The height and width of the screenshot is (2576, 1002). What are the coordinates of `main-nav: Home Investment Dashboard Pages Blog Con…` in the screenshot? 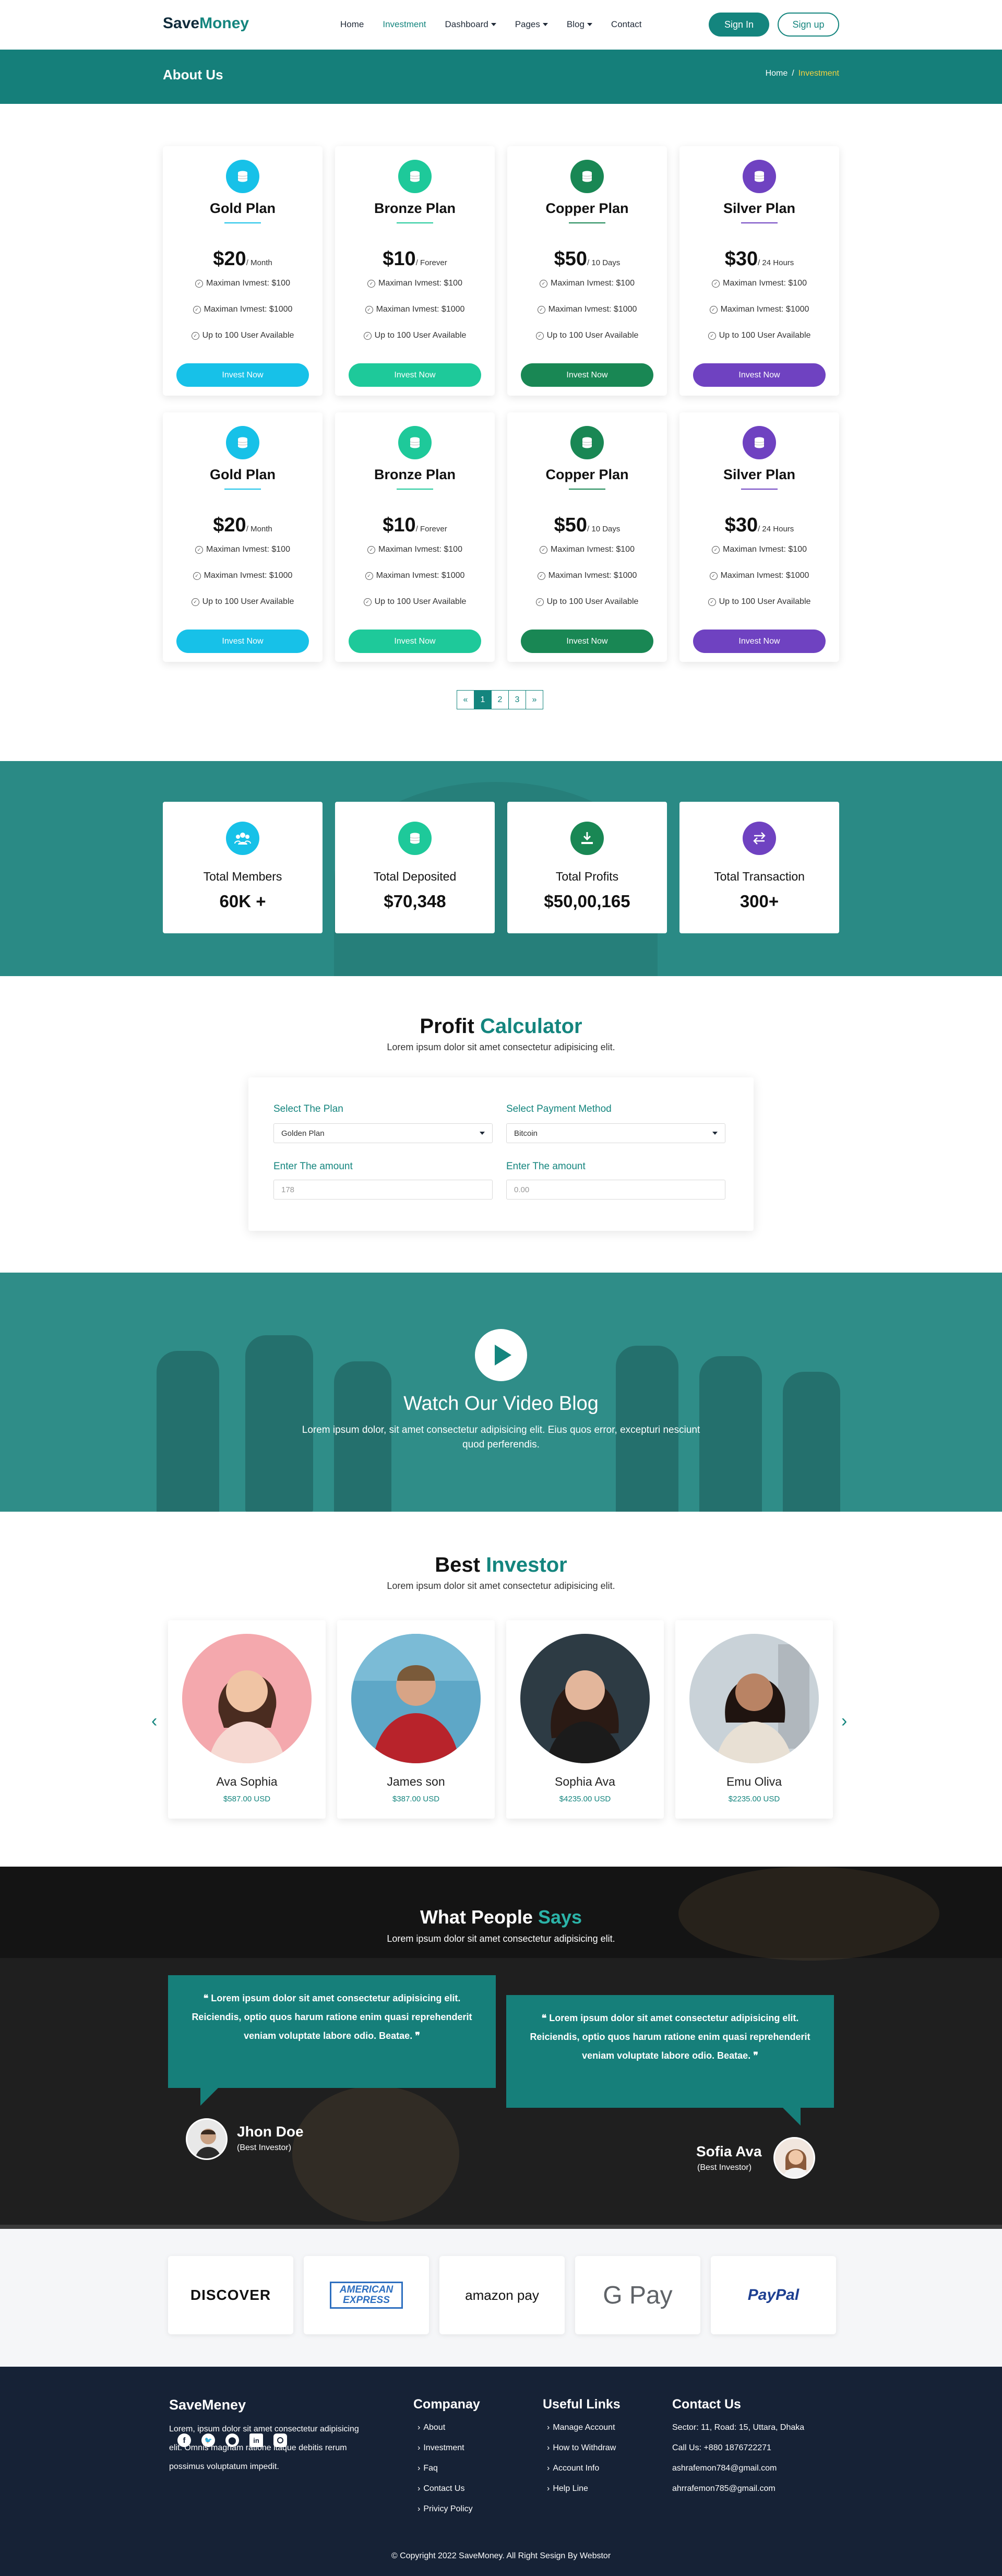 It's located at (500, 24).